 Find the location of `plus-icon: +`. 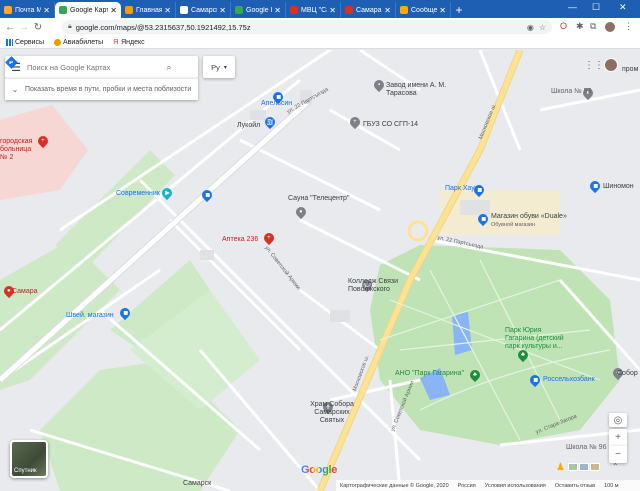

plus-icon: + is located at coordinates (618, 437).